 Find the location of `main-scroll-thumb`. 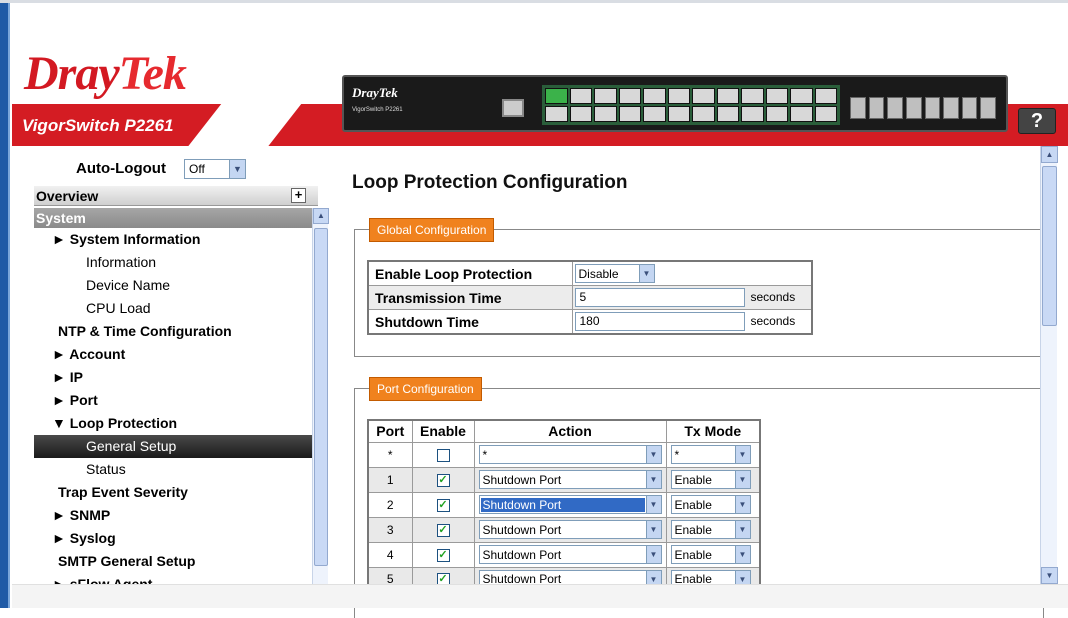

main-scroll-thumb is located at coordinates (1049, 246).